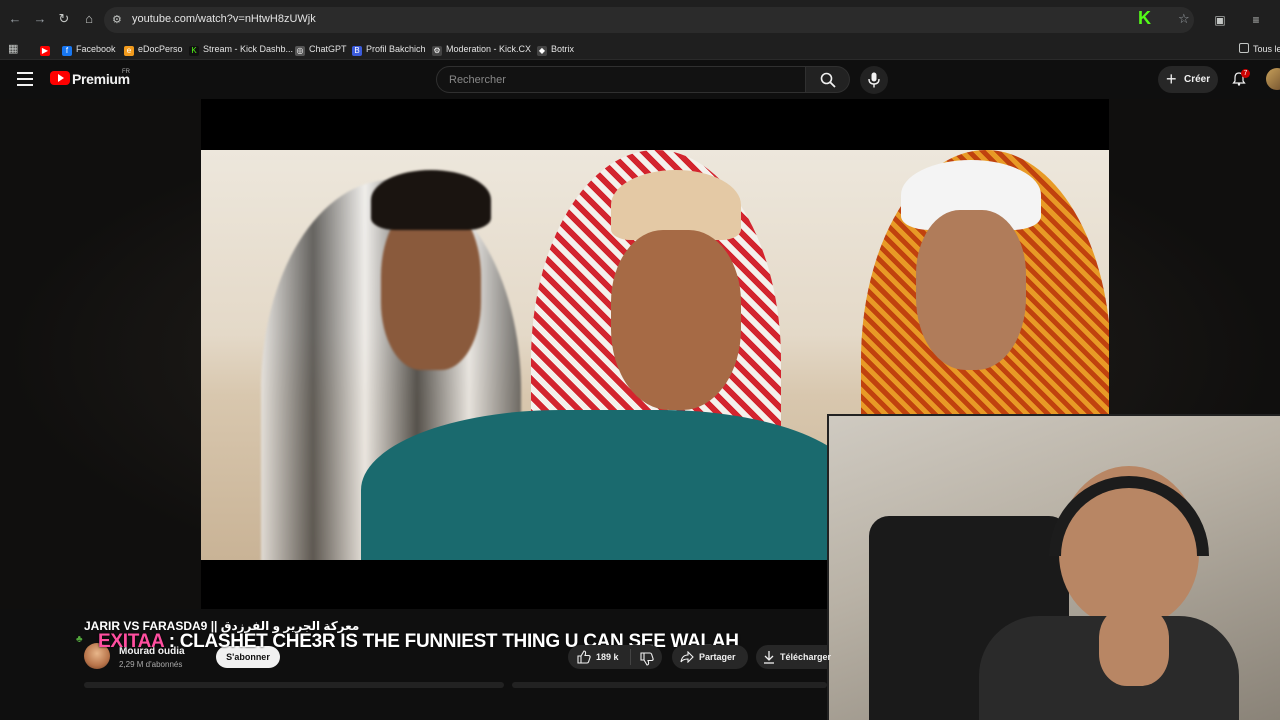 This screenshot has height=720, width=1280. I want to click on botrix-icon: ◆, so click(542, 51).